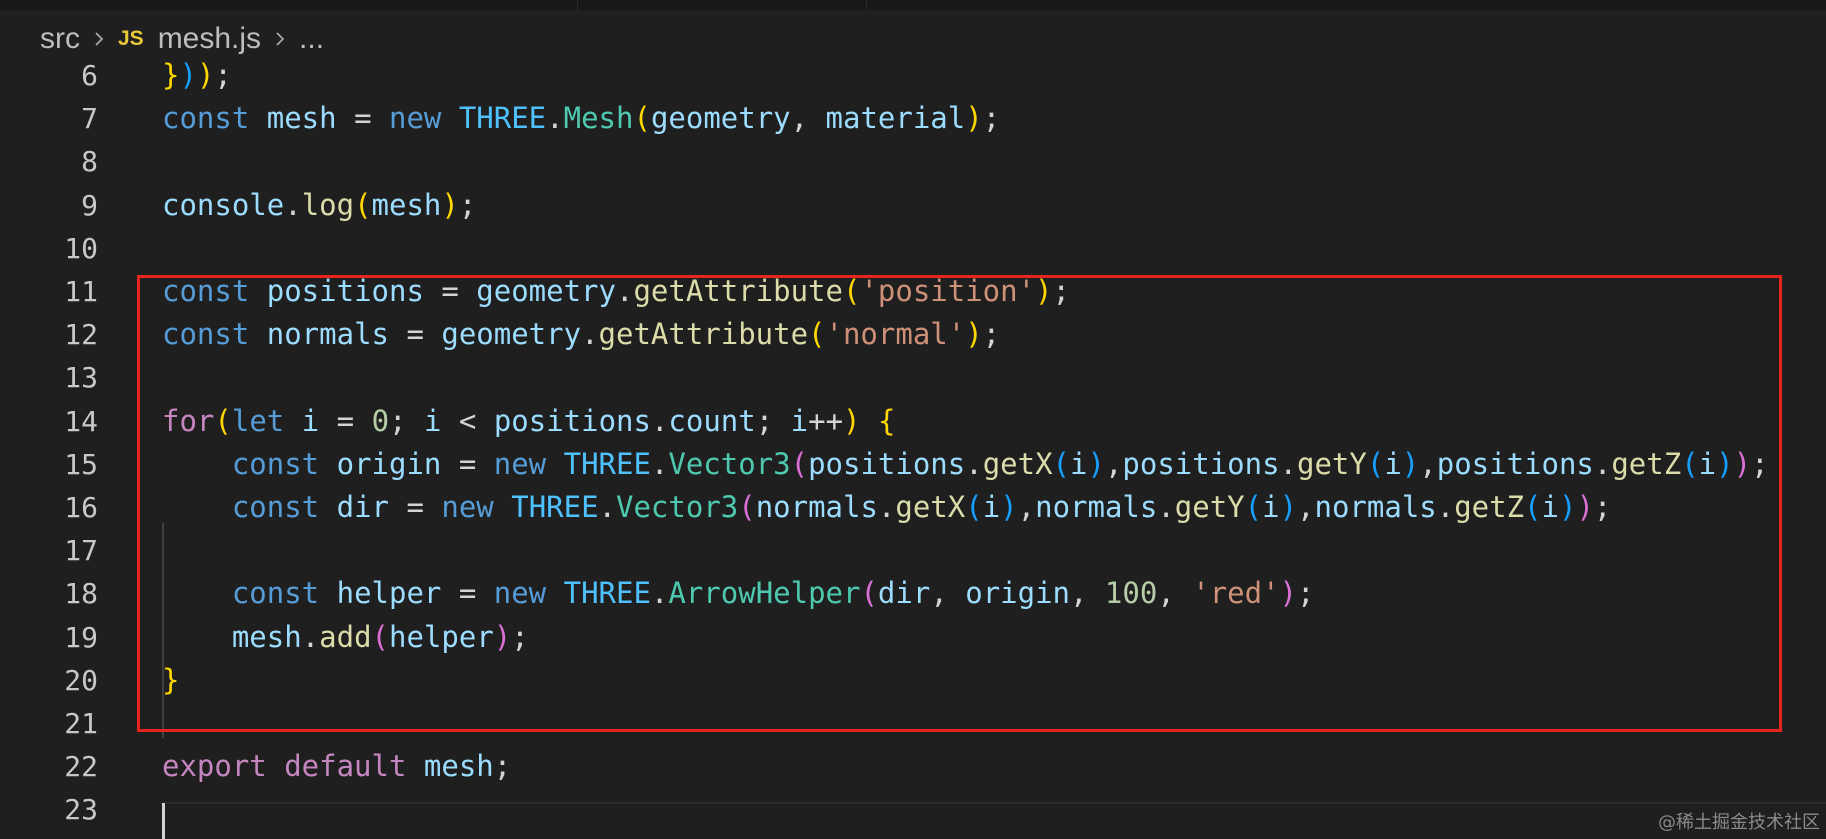  Describe the element at coordinates (913, 75) in the screenshot. I see `code-line: 6}));` at that location.